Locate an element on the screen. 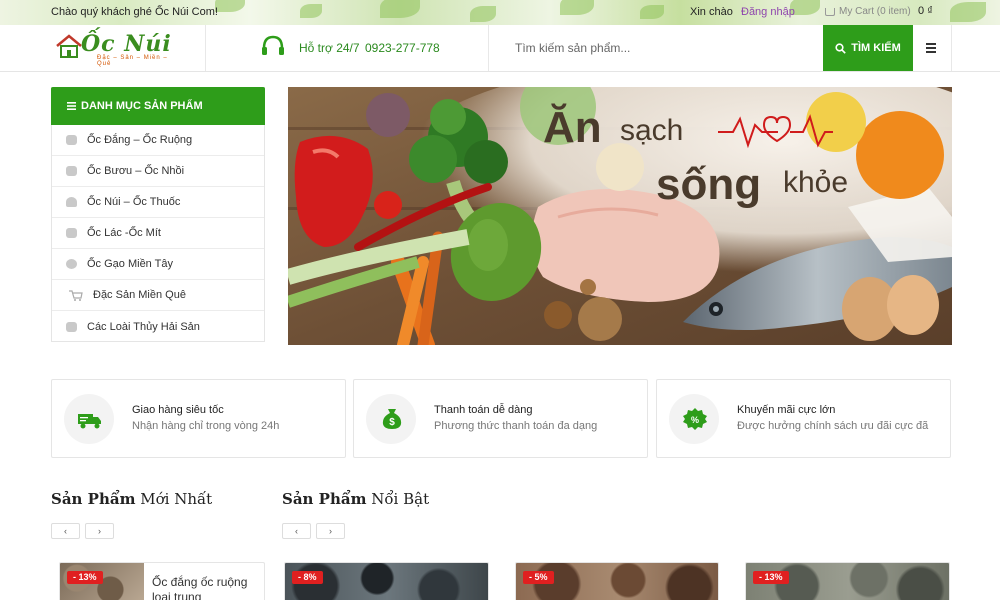 Image resolution: width=1000 pixels, height=600 pixels. support-label: Hỗ trợ 24/7 is located at coordinates (329, 48).